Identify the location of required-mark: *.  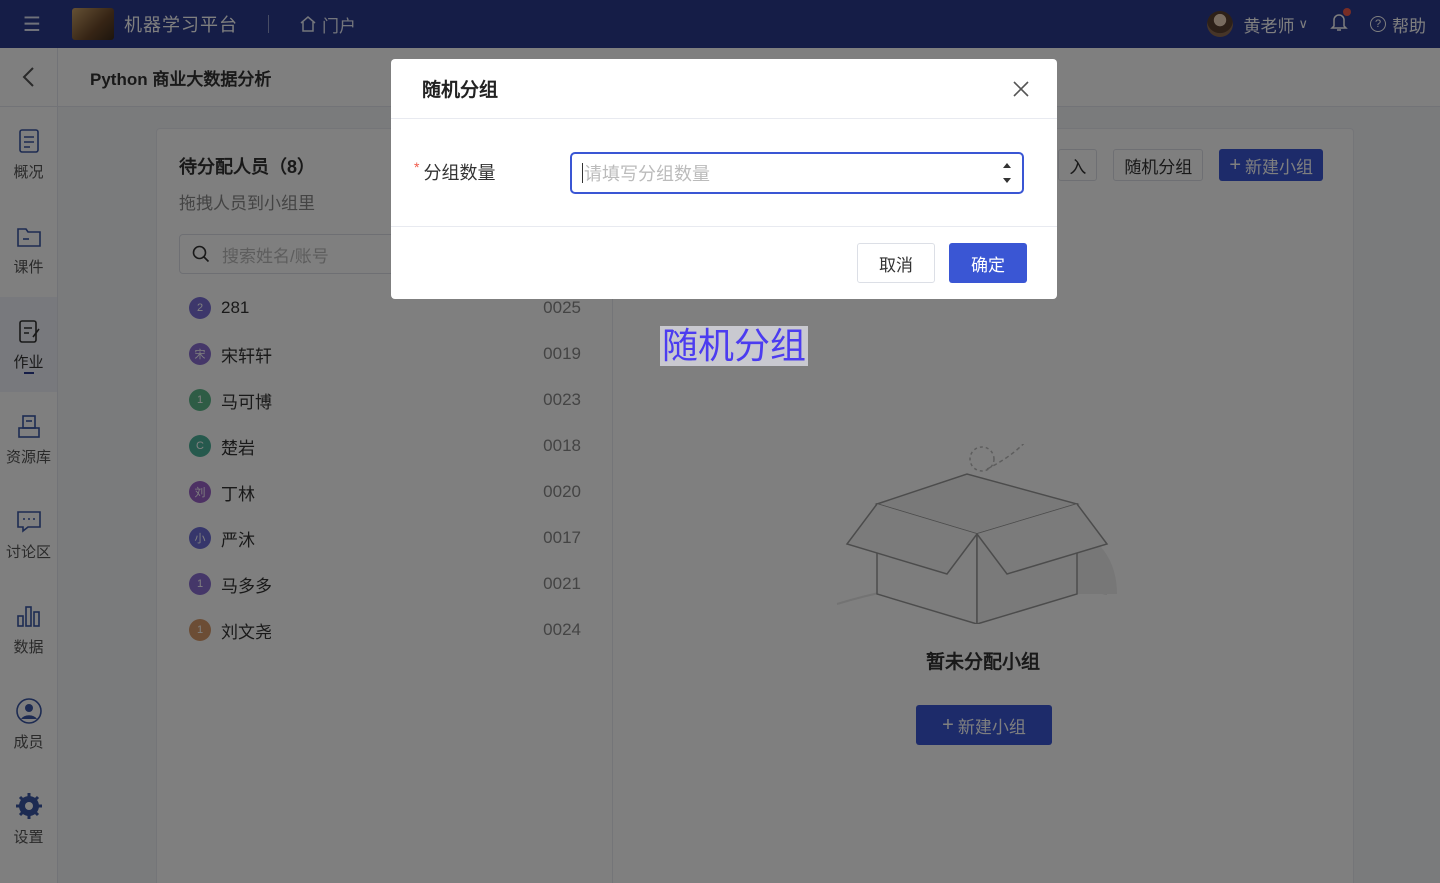
(417, 167).